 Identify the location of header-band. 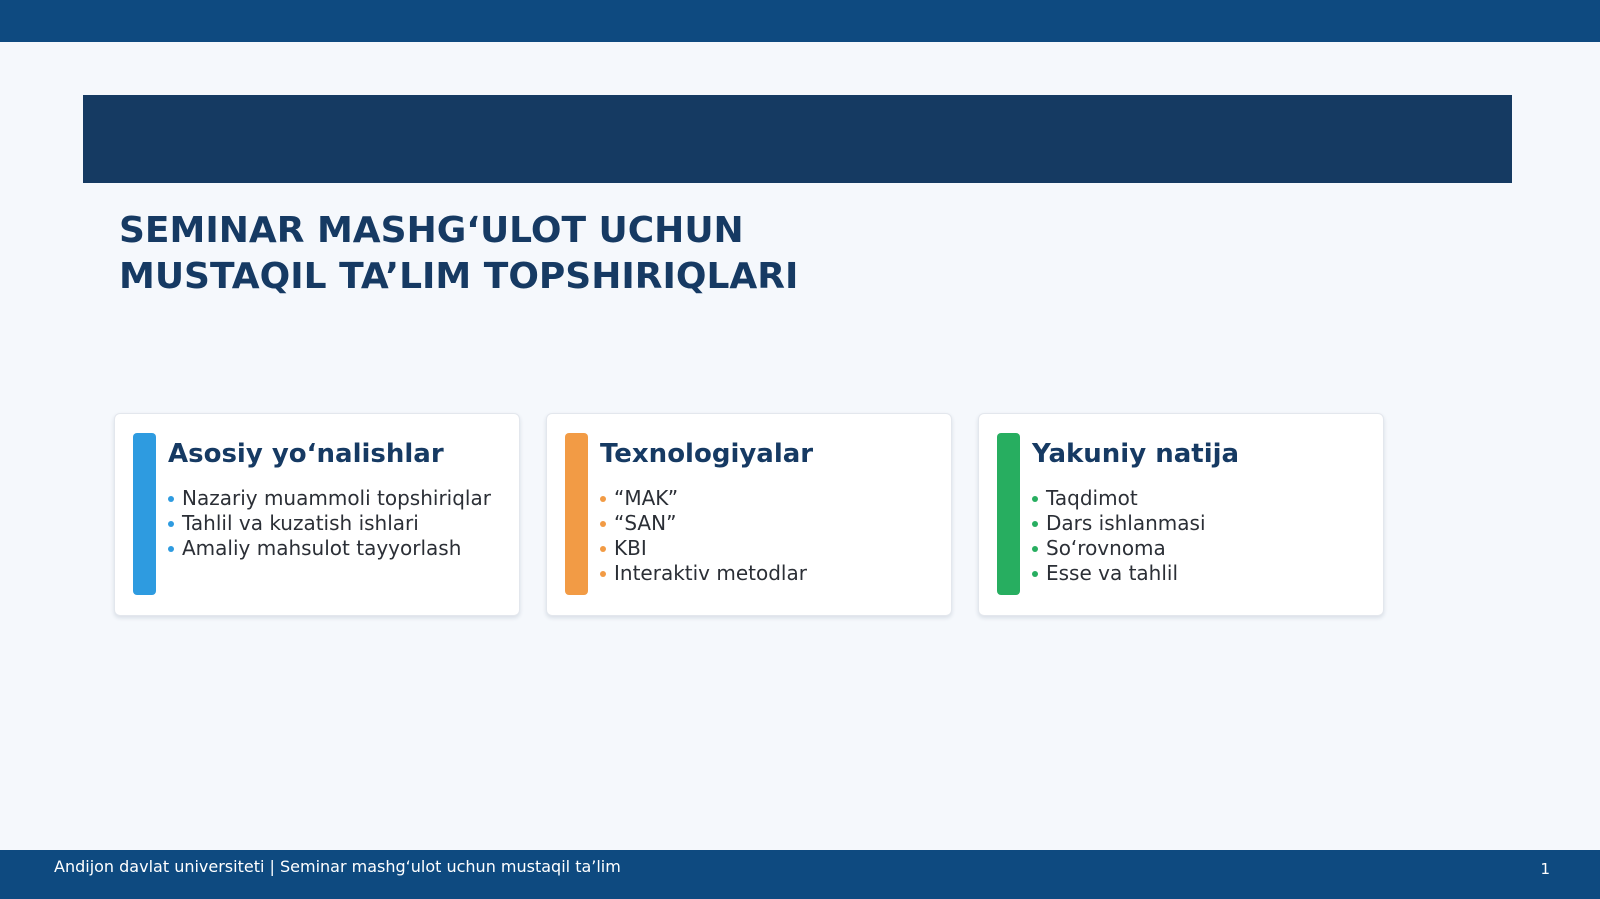
(797, 139).